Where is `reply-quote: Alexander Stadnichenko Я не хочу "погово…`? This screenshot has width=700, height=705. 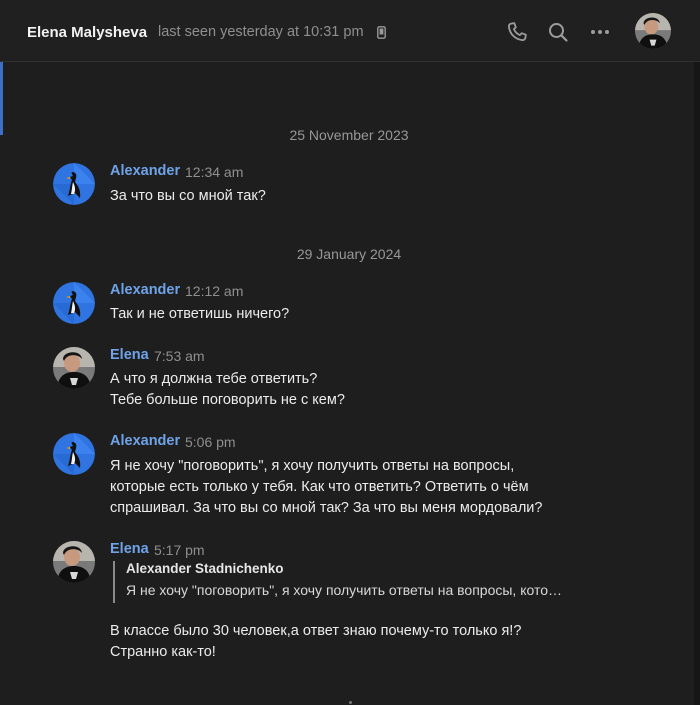
reply-quote: Alexander Stadnichenko Я не хочу "погово… is located at coordinates (337, 582).